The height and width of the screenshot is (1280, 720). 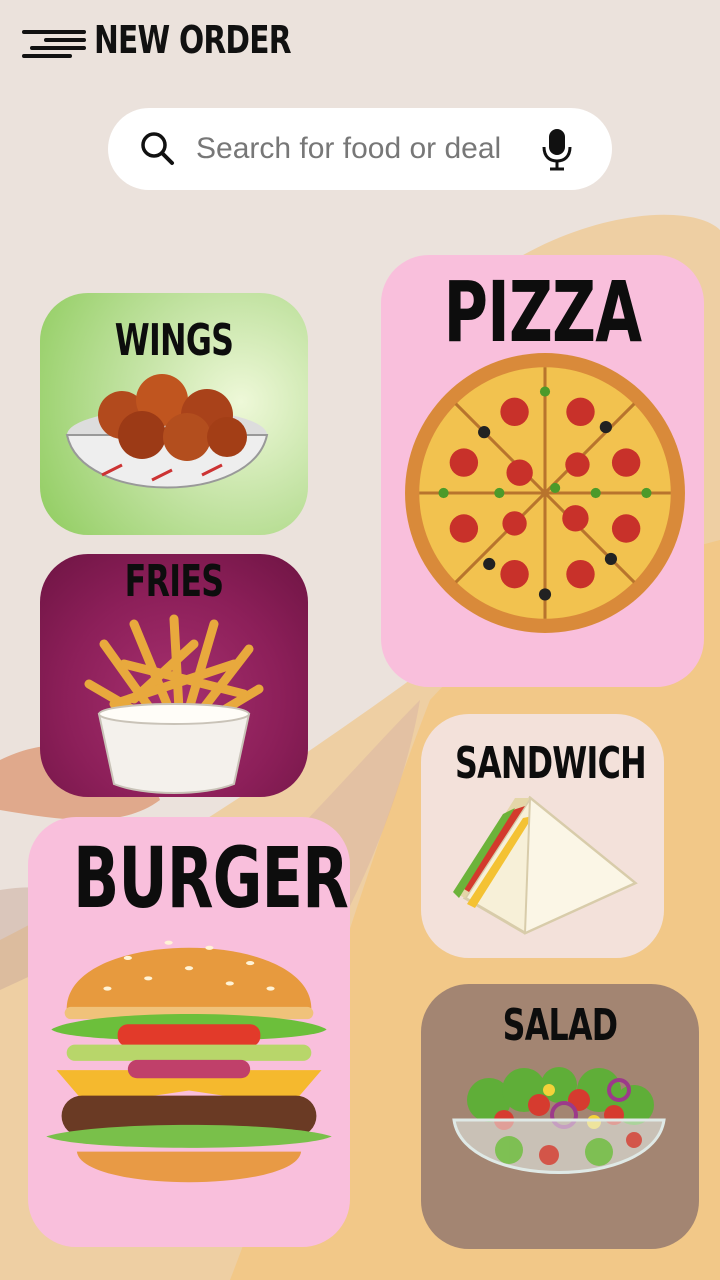 What do you see at coordinates (551, 763) in the screenshot?
I see `category-label: SANDWICH` at bounding box center [551, 763].